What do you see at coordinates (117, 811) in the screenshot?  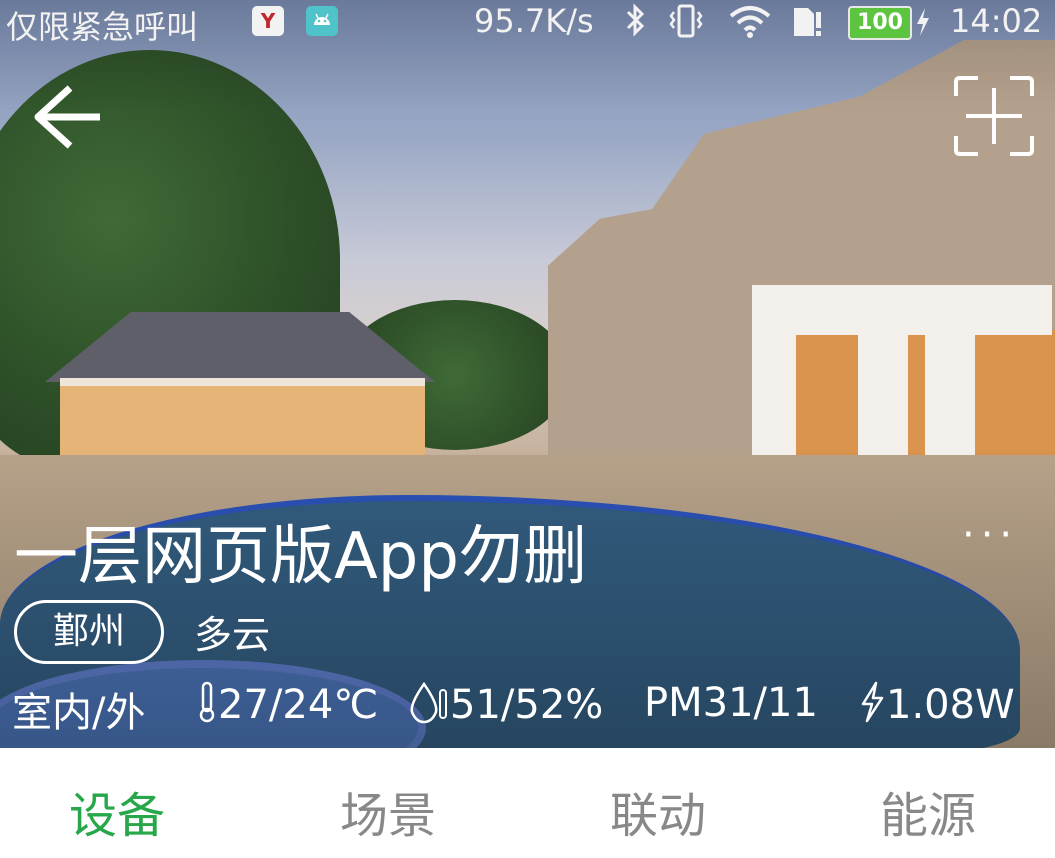 I see `tab-devices: 设备` at bounding box center [117, 811].